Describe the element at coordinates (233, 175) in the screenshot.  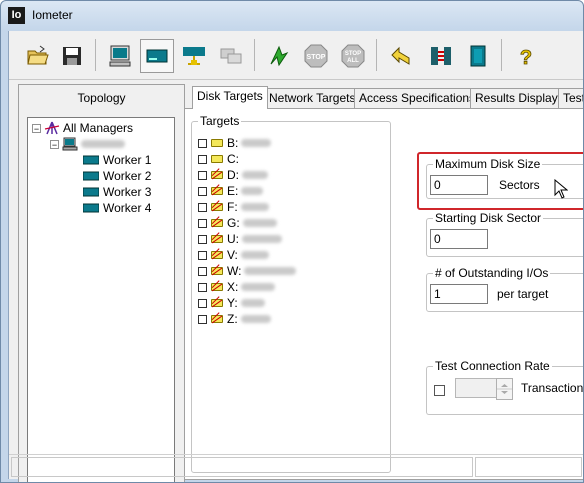
I see `drive-target-row: D:` at that location.